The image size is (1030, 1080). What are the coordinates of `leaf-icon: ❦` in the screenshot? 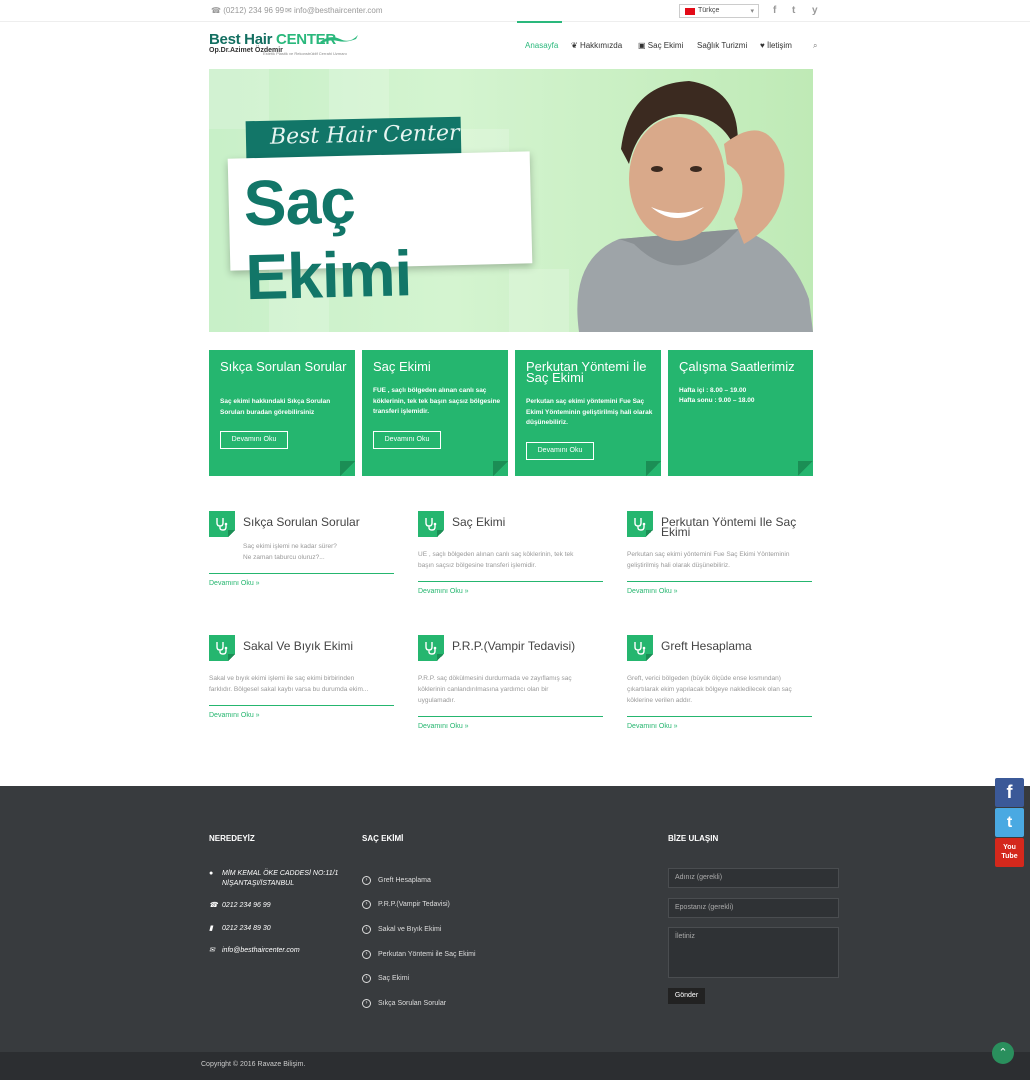 It's located at (574, 45).